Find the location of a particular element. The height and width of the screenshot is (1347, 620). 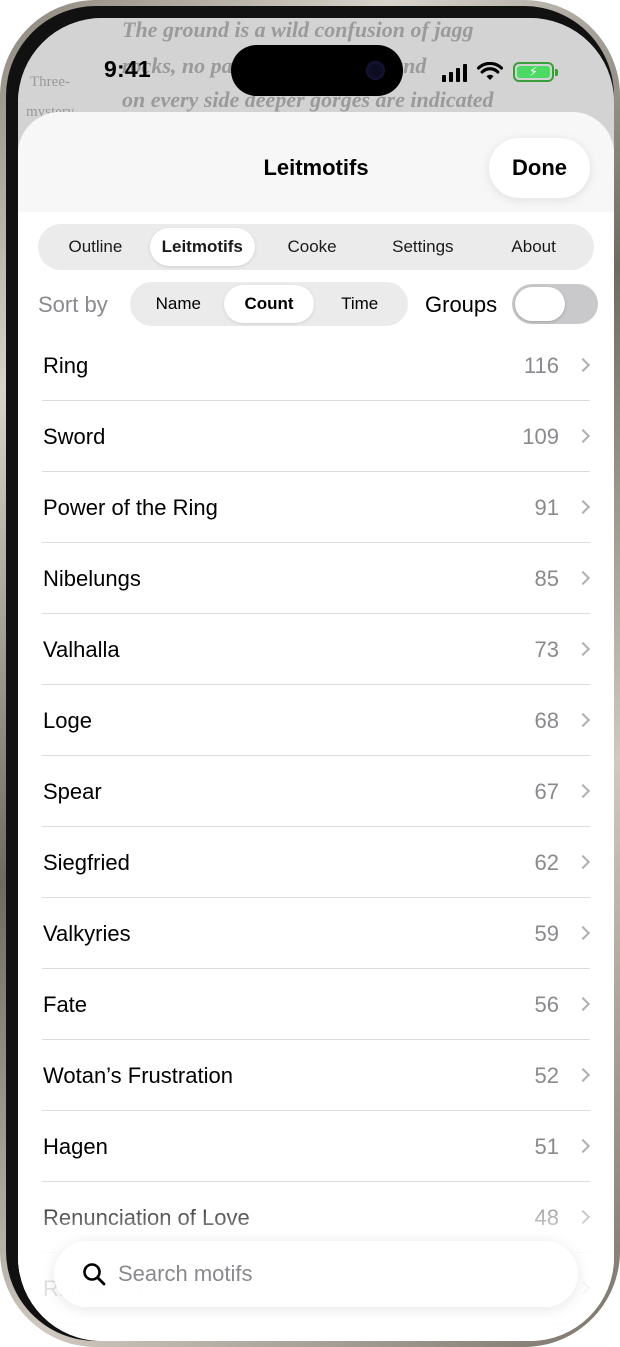

motif-row: Nibelungs 85 is located at coordinates (316, 578).